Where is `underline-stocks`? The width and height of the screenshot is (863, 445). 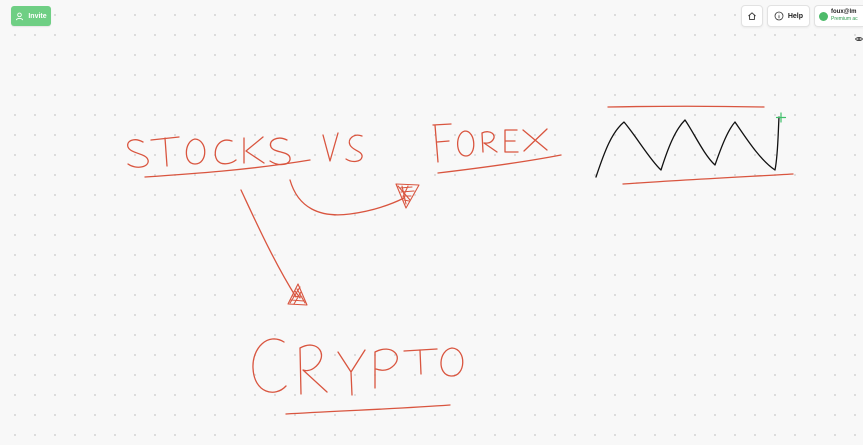
underline-stocks is located at coordinates (227, 168).